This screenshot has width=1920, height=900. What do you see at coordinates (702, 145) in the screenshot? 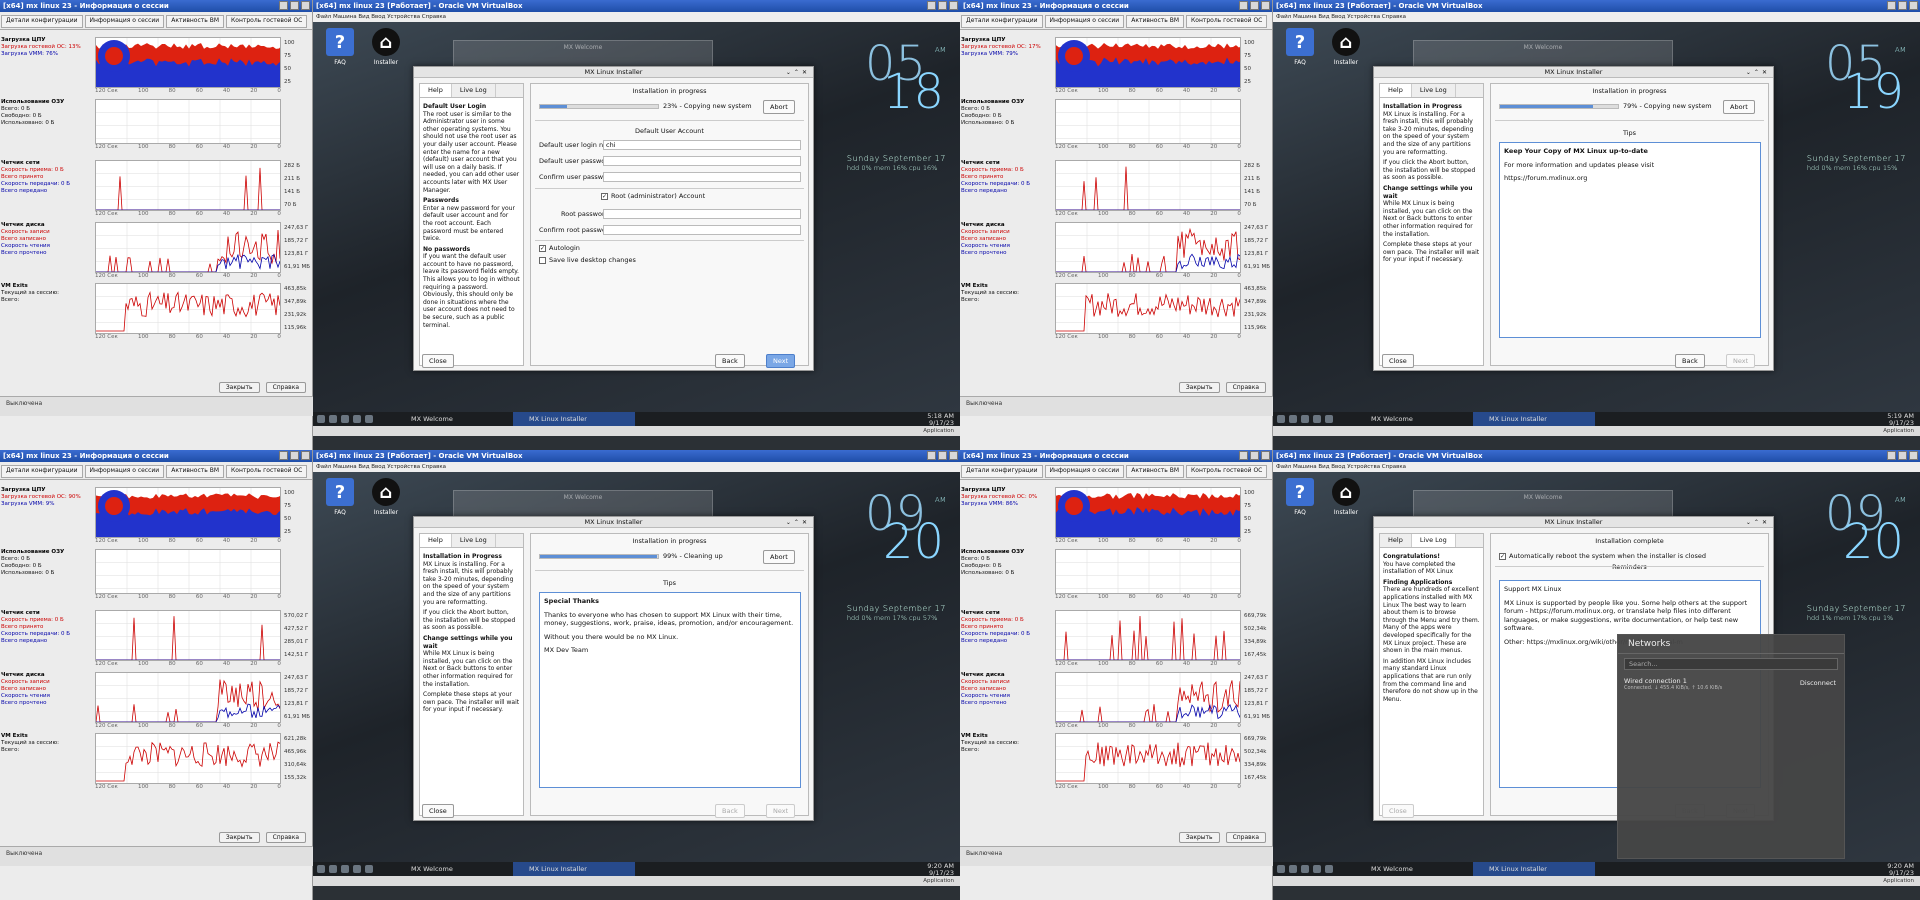
I see `login-input: chi` at bounding box center [702, 145].